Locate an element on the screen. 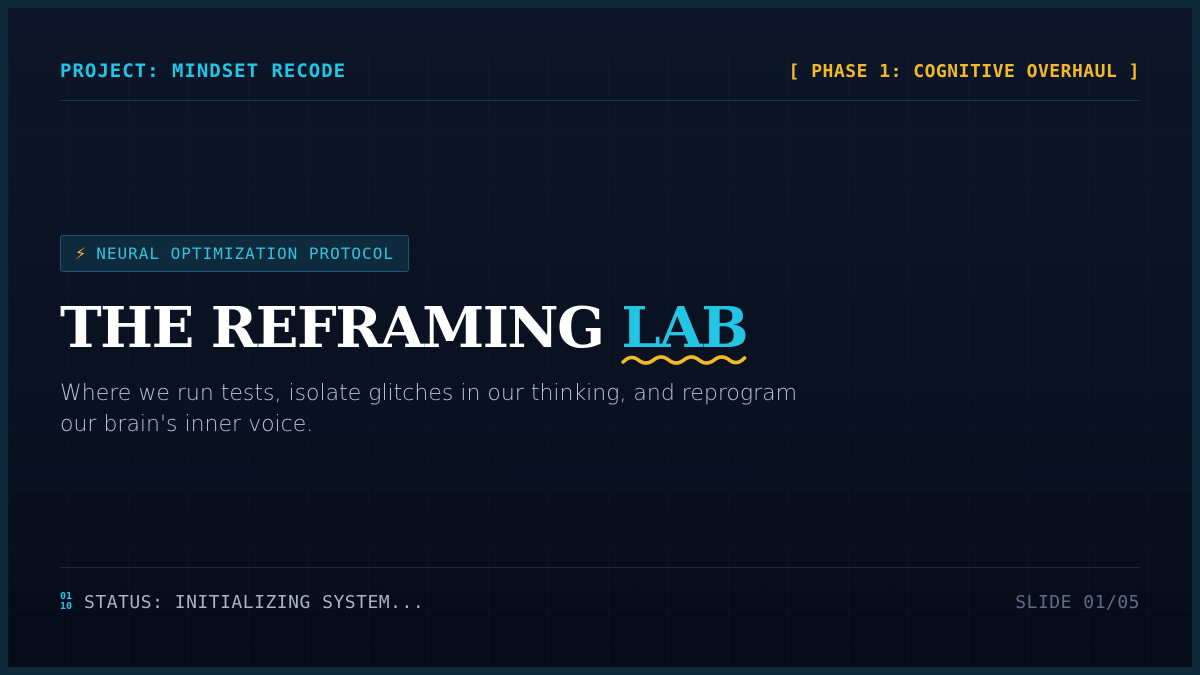 This screenshot has height=675, width=1200. title-accent-wrap: LAB is located at coordinates (685, 330).